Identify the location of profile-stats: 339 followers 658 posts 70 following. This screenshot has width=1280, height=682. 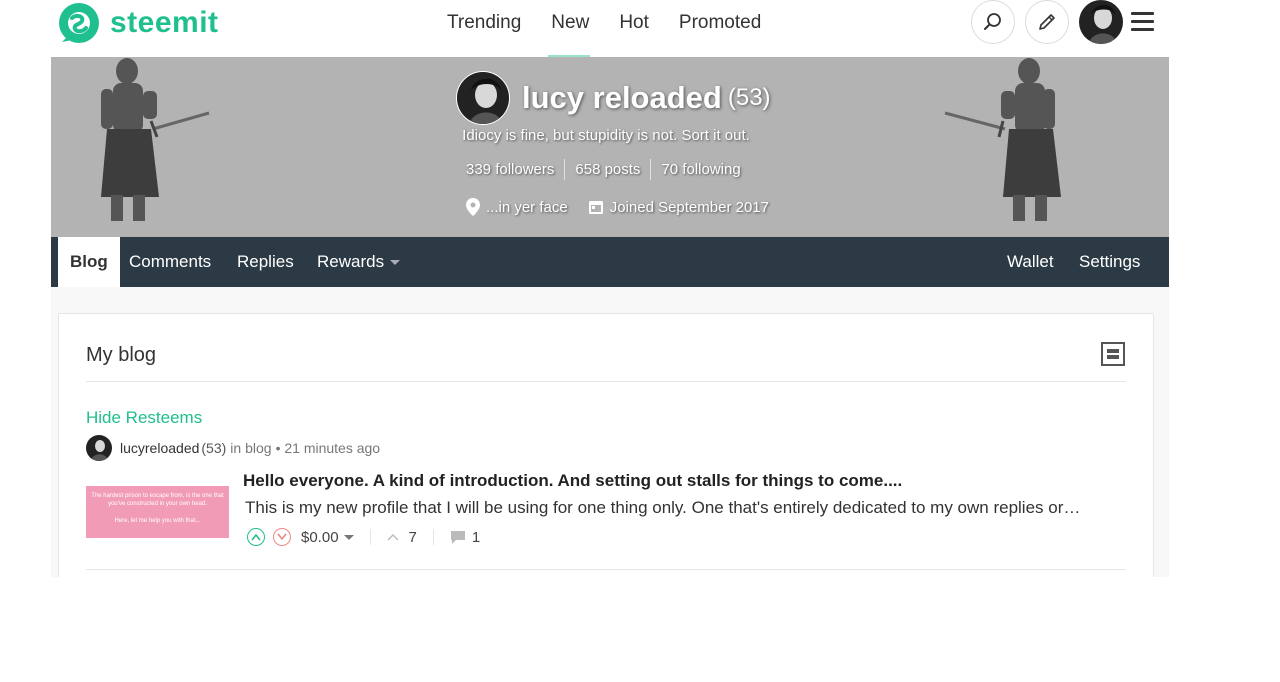
(603, 169).